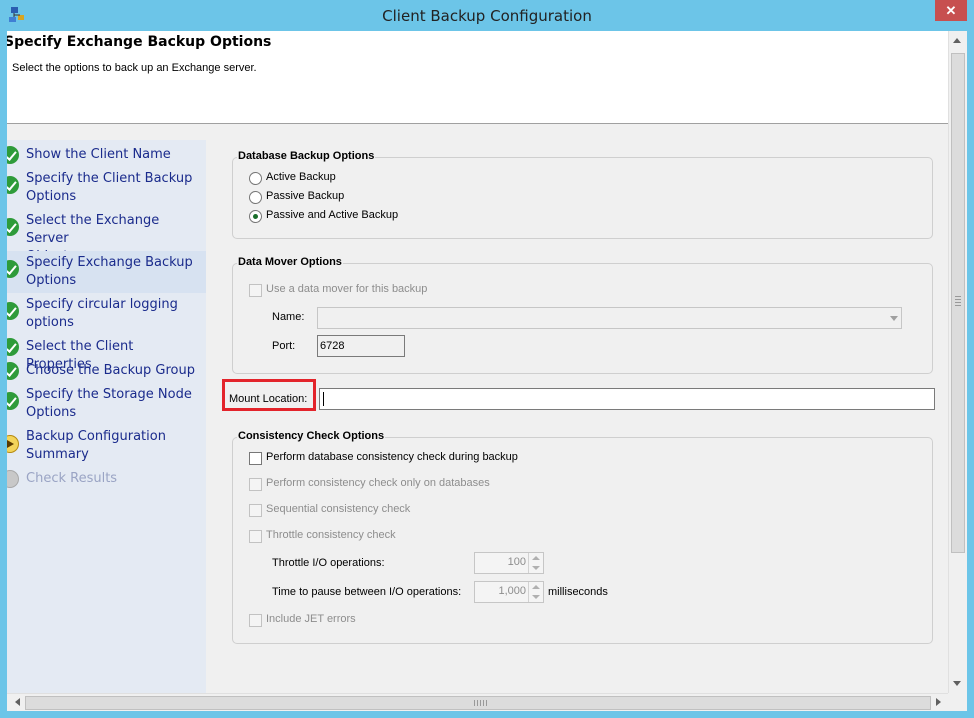 Image resolution: width=974 pixels, height=718 pixels. I want to click on group-title: Consistency Check Options, so click(311, 436).